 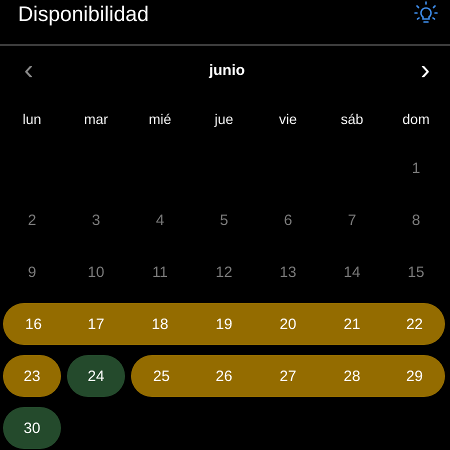 I want to click on calendar-day: 21, so click(x=352, y=324).